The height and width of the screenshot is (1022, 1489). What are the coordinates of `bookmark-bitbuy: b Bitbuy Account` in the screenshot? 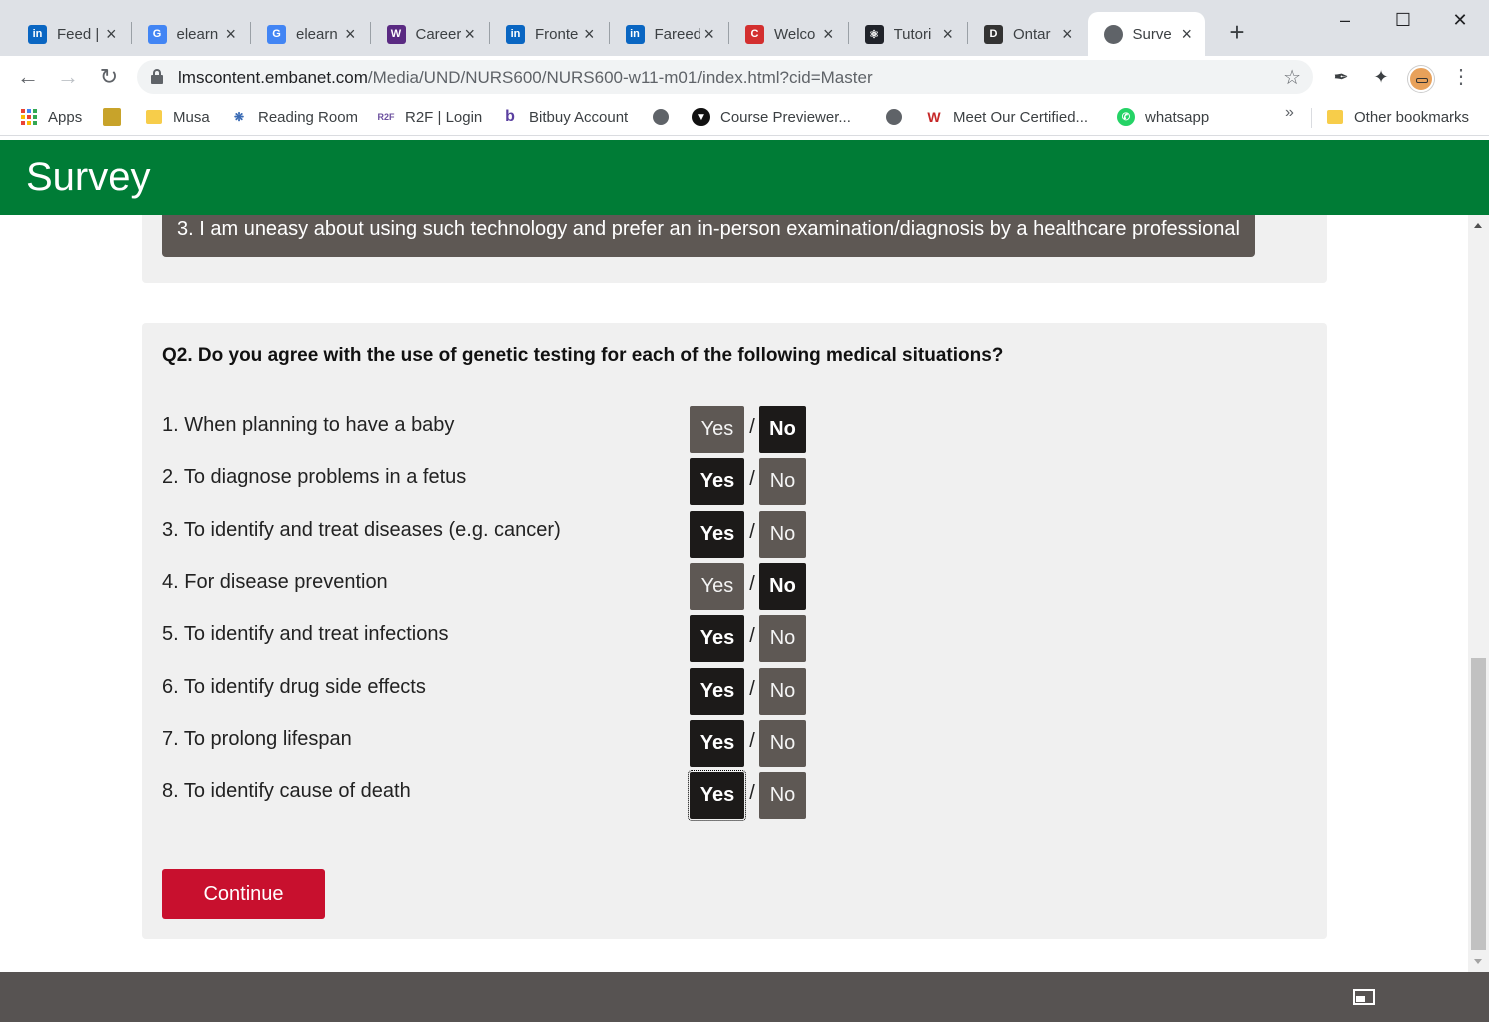 It's located at (564, 117).